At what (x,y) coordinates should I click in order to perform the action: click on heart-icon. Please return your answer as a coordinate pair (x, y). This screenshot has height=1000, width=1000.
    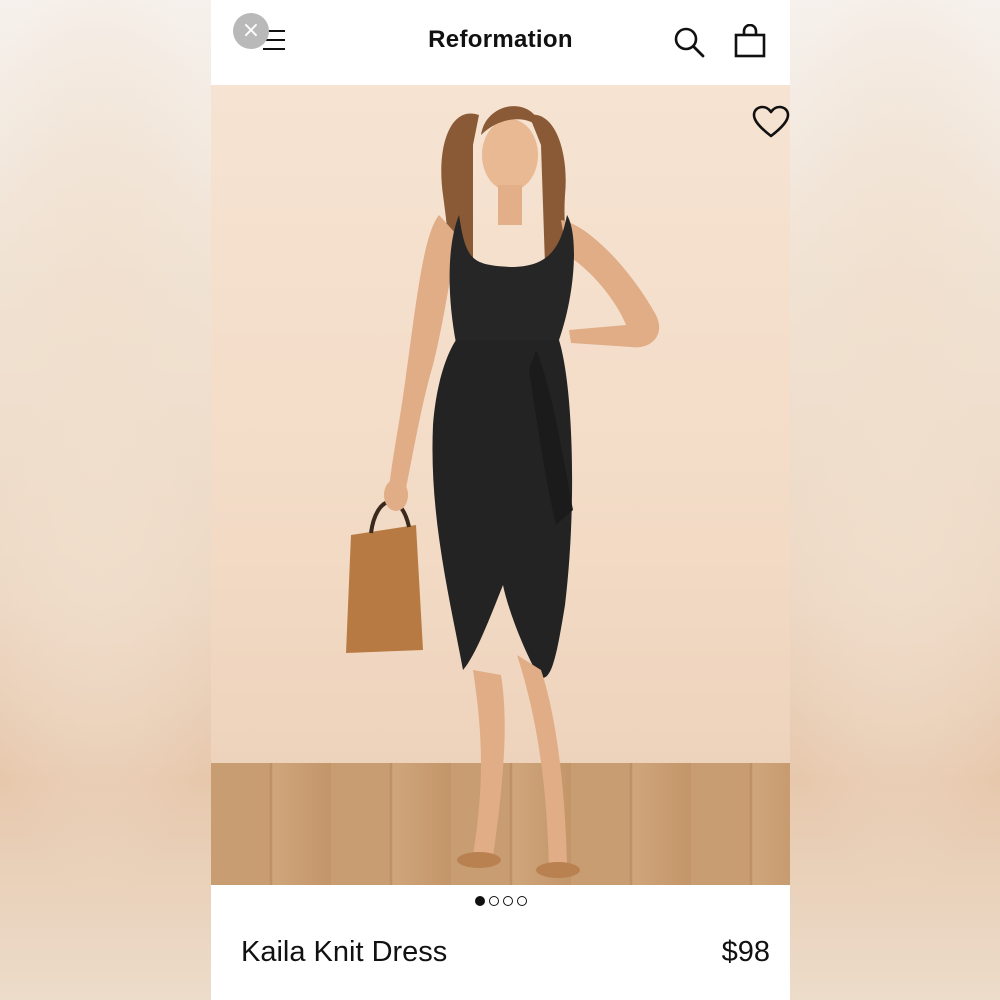
    Looking at the image, I should click on (771, 122).